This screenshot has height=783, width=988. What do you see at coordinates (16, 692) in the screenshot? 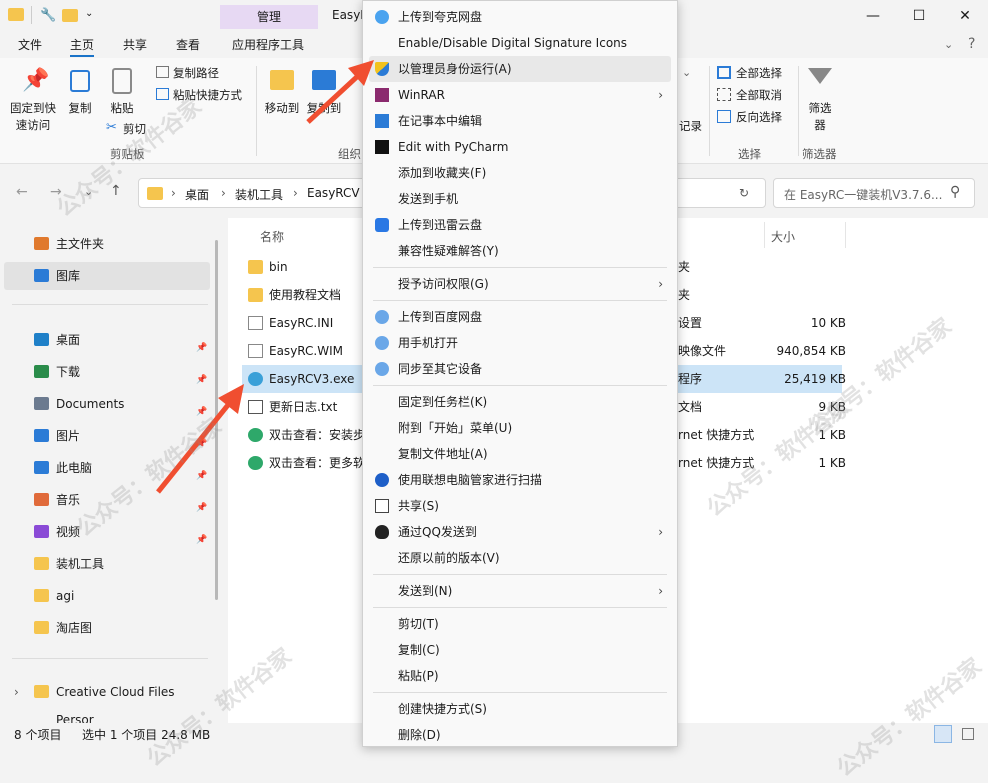
I see `expand-chevron-icon: ›` at bounding box center [16, 692].